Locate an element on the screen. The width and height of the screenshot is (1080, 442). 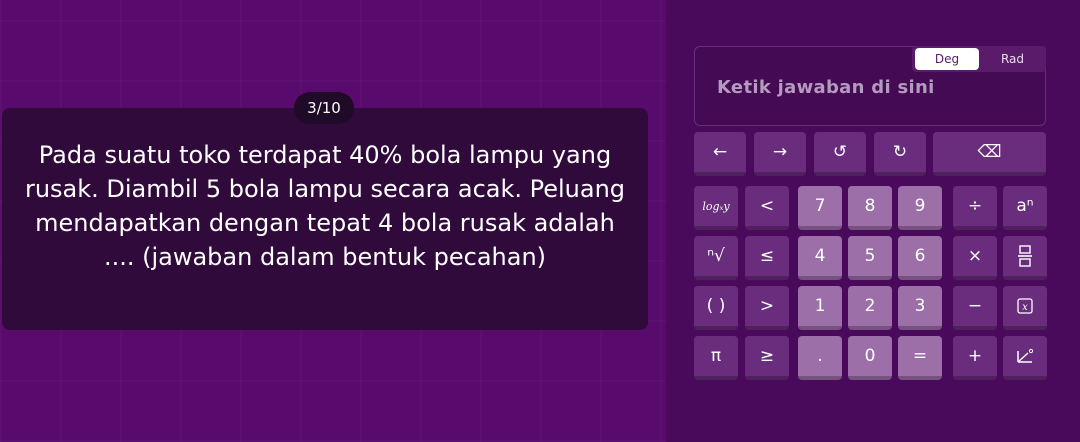
greater-equal-key: ≥ is located at coordinates (767, 358).